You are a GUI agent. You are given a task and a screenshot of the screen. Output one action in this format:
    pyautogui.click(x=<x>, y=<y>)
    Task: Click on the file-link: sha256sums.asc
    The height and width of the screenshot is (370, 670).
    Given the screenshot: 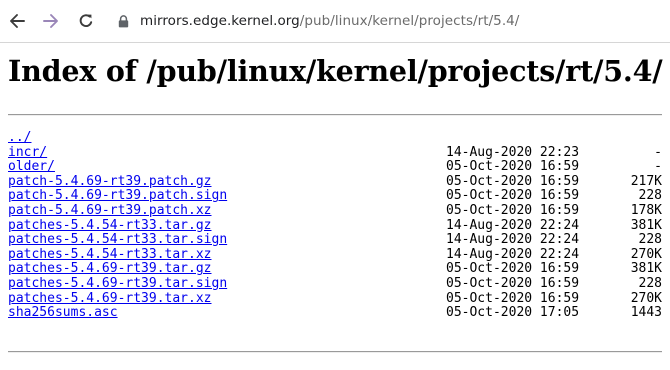 What is the action you would take?
    pyautogui.click(x=63, y=313)
    